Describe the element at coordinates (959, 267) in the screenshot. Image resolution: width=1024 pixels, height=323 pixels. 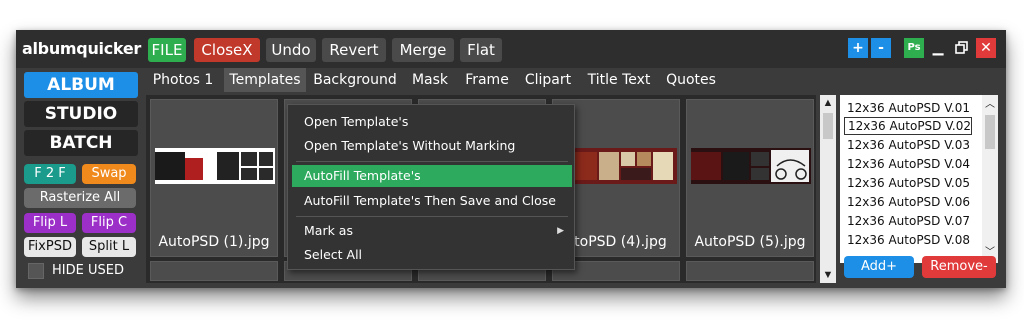
I see `remove-button: Remove-` at that location.